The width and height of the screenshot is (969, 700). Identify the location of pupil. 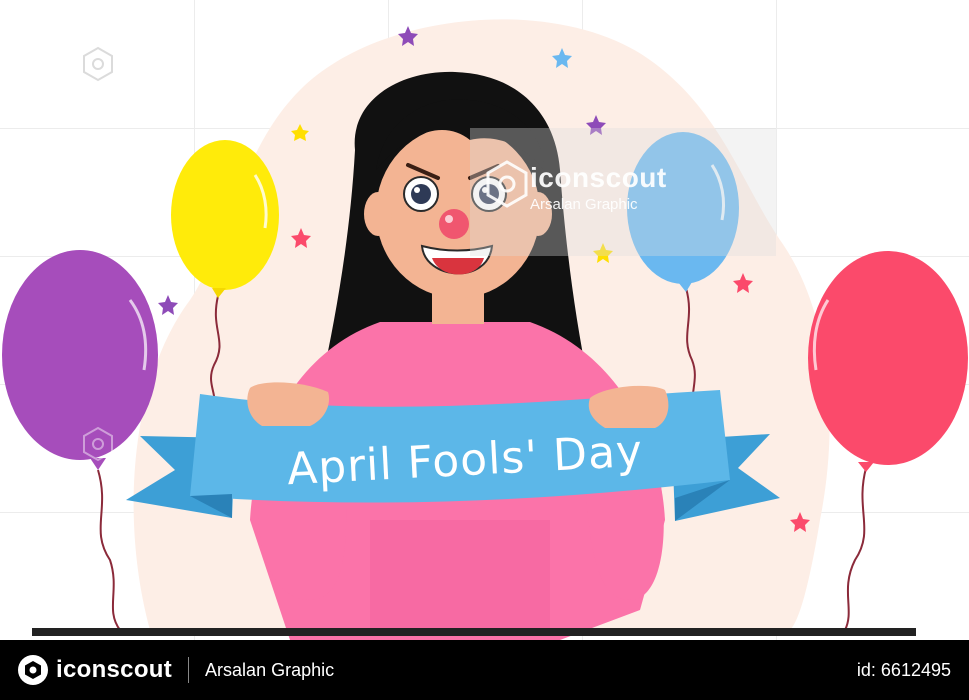
(421, 194).